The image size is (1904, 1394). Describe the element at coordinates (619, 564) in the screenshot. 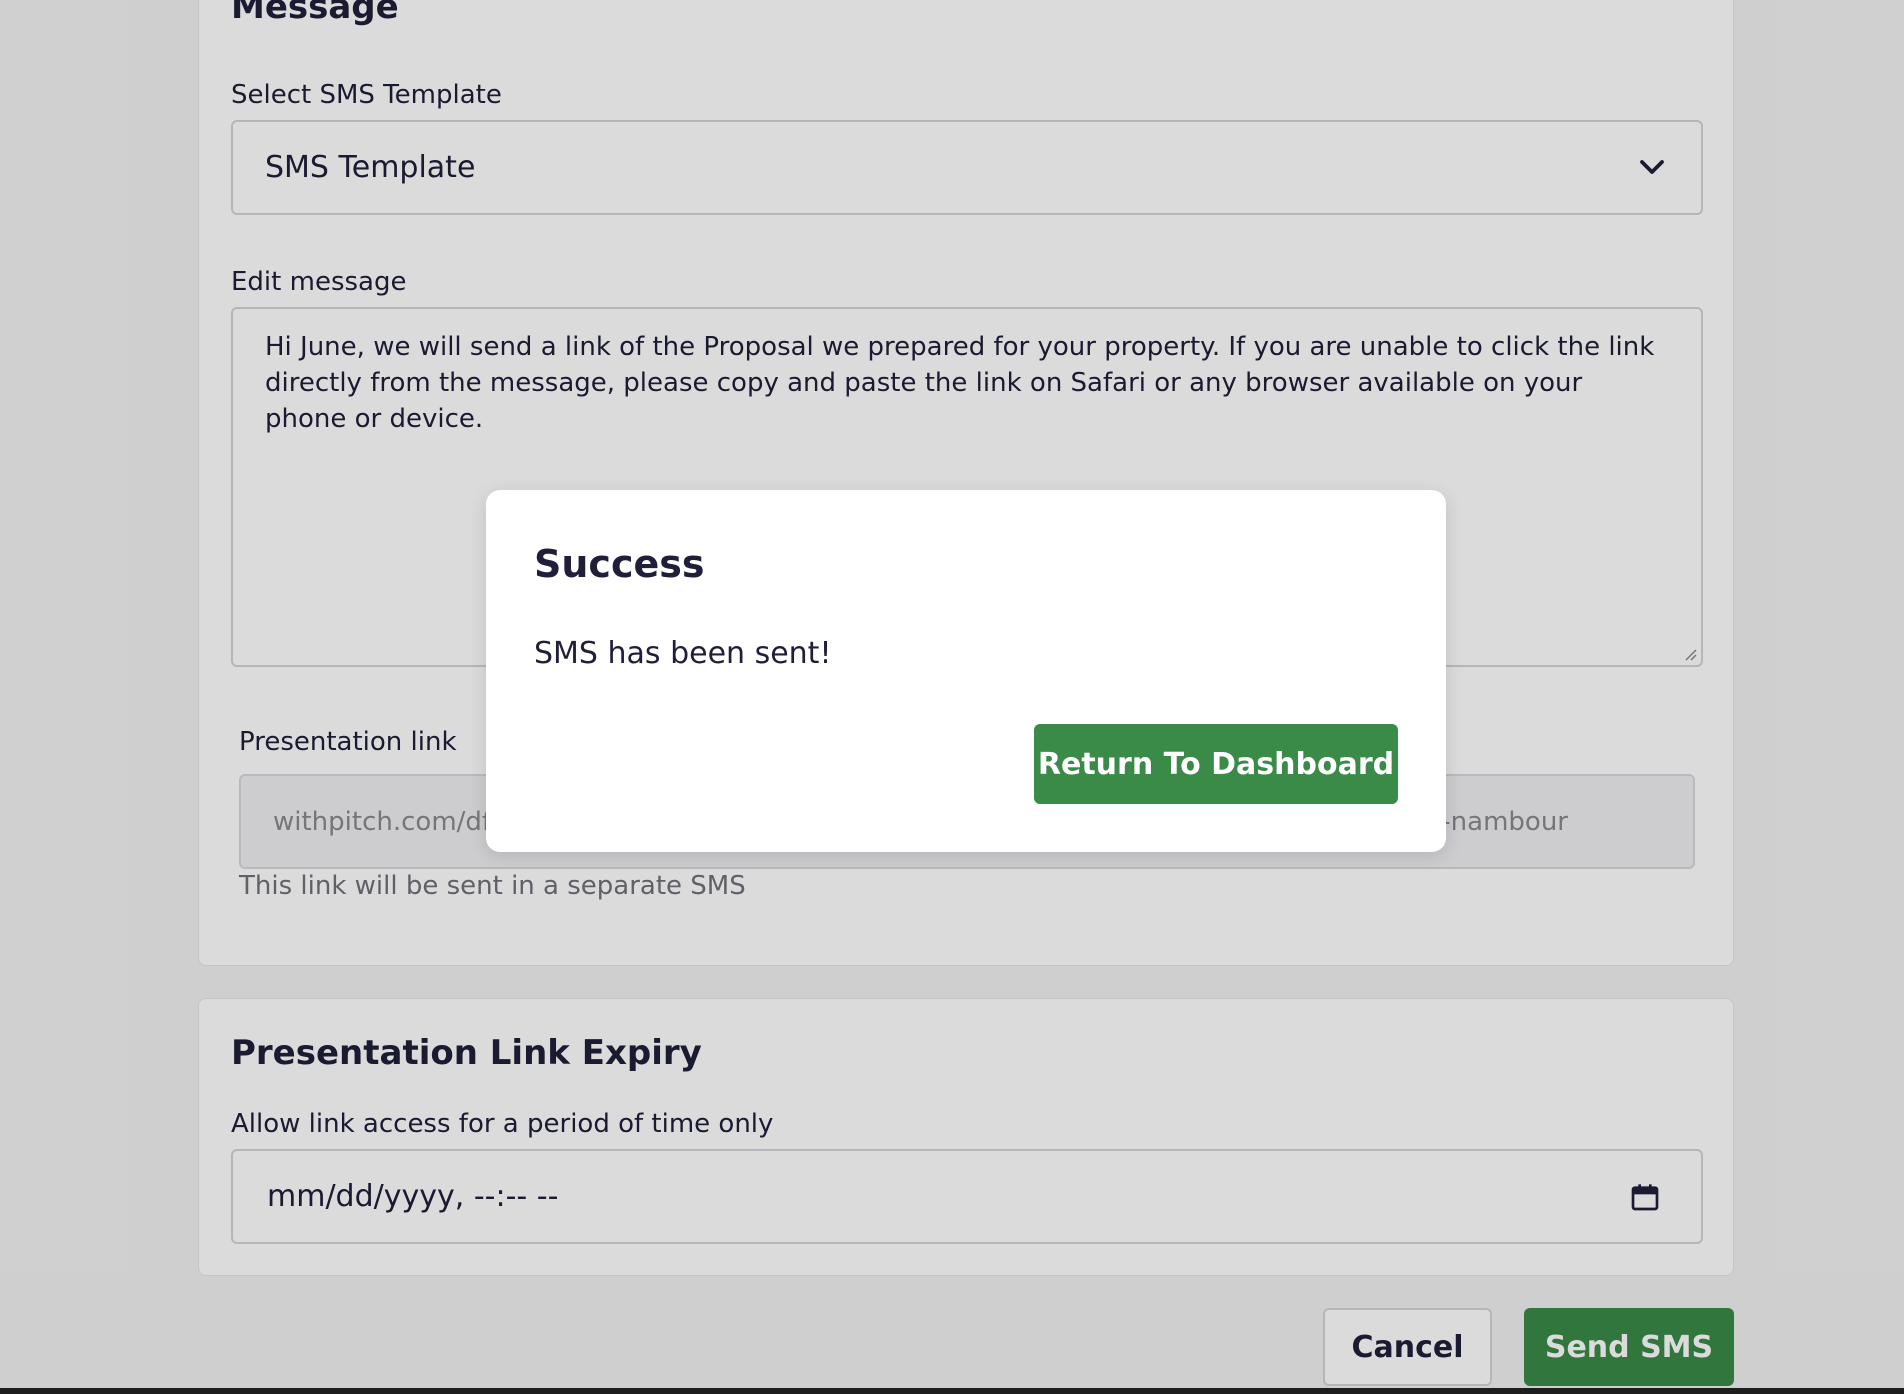

I see `modal-title: Success` at that location.